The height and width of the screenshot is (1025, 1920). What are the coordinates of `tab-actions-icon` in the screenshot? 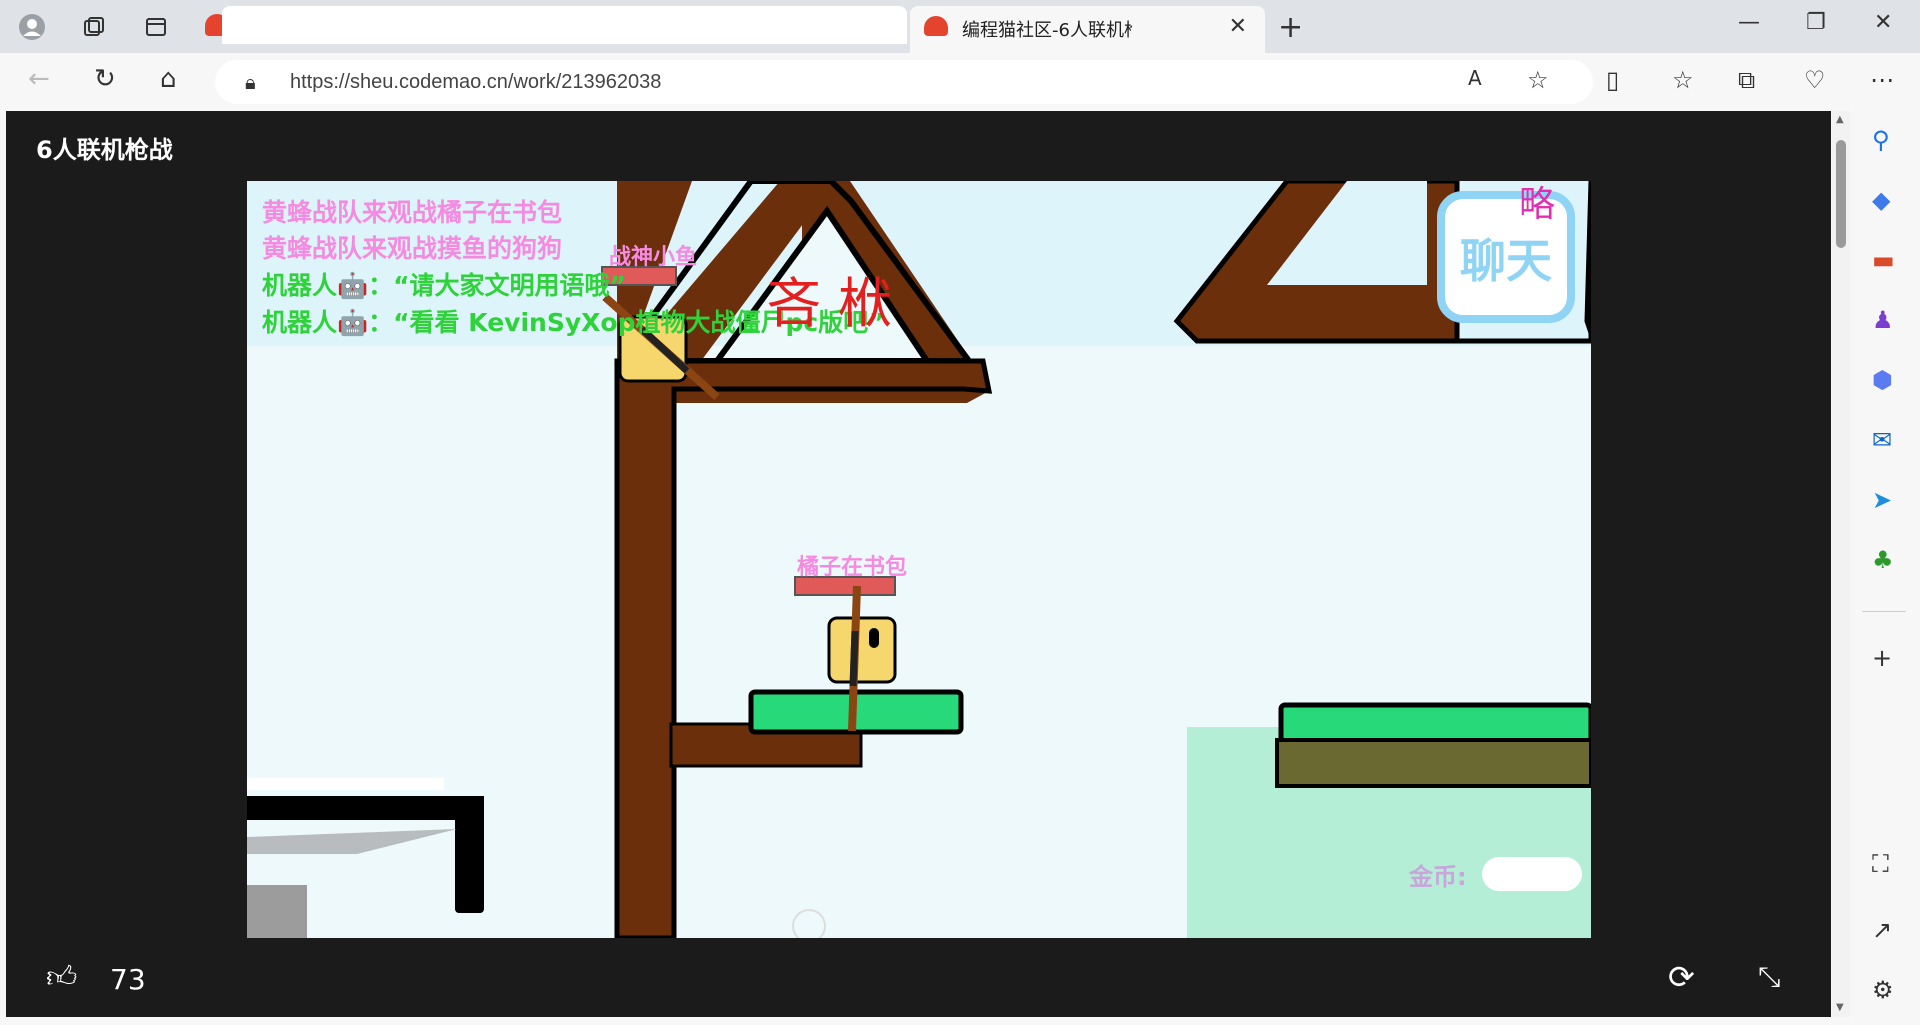 It's located at (156, 27).